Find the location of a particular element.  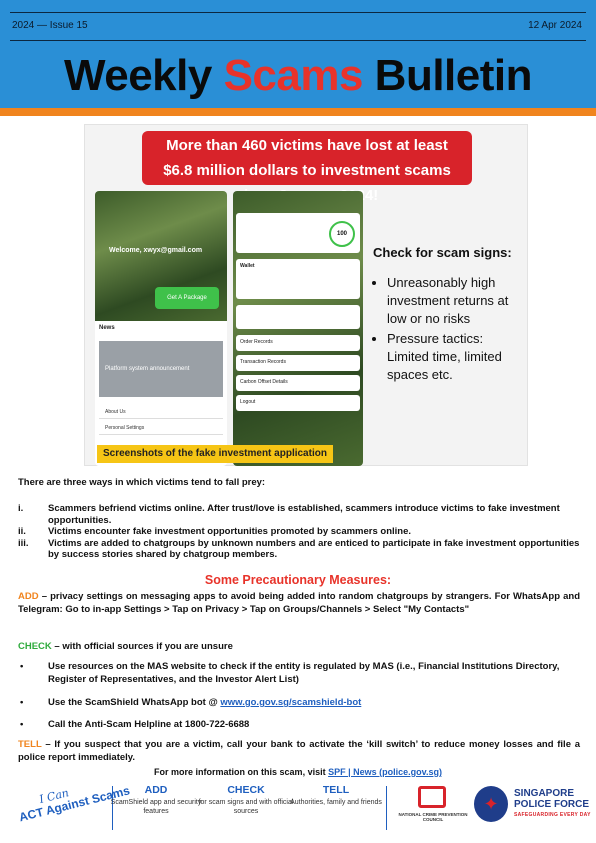

spf-name: SINGAPORE POLICE FORCE is located at coordinates (552, 799).